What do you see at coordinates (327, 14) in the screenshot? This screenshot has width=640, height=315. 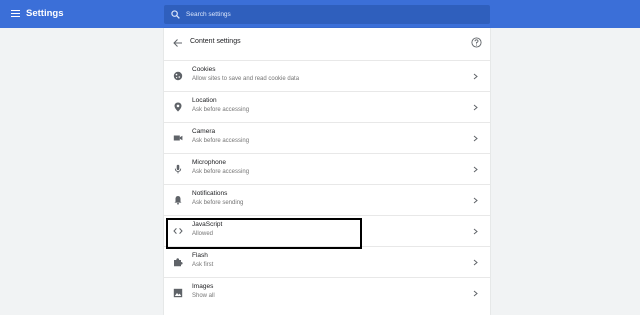 I see `search-box: Search settings` at bounding box center [327, 14].